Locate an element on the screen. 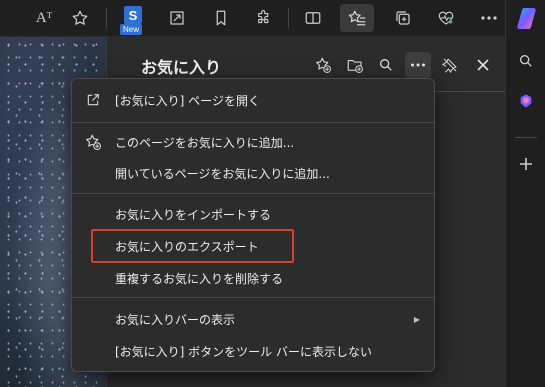 Image resolution: width=545 pixels, height=387 pixels. menu-item-import-favorites: お気に入りをインポートする is located at coordinates (253, 214).